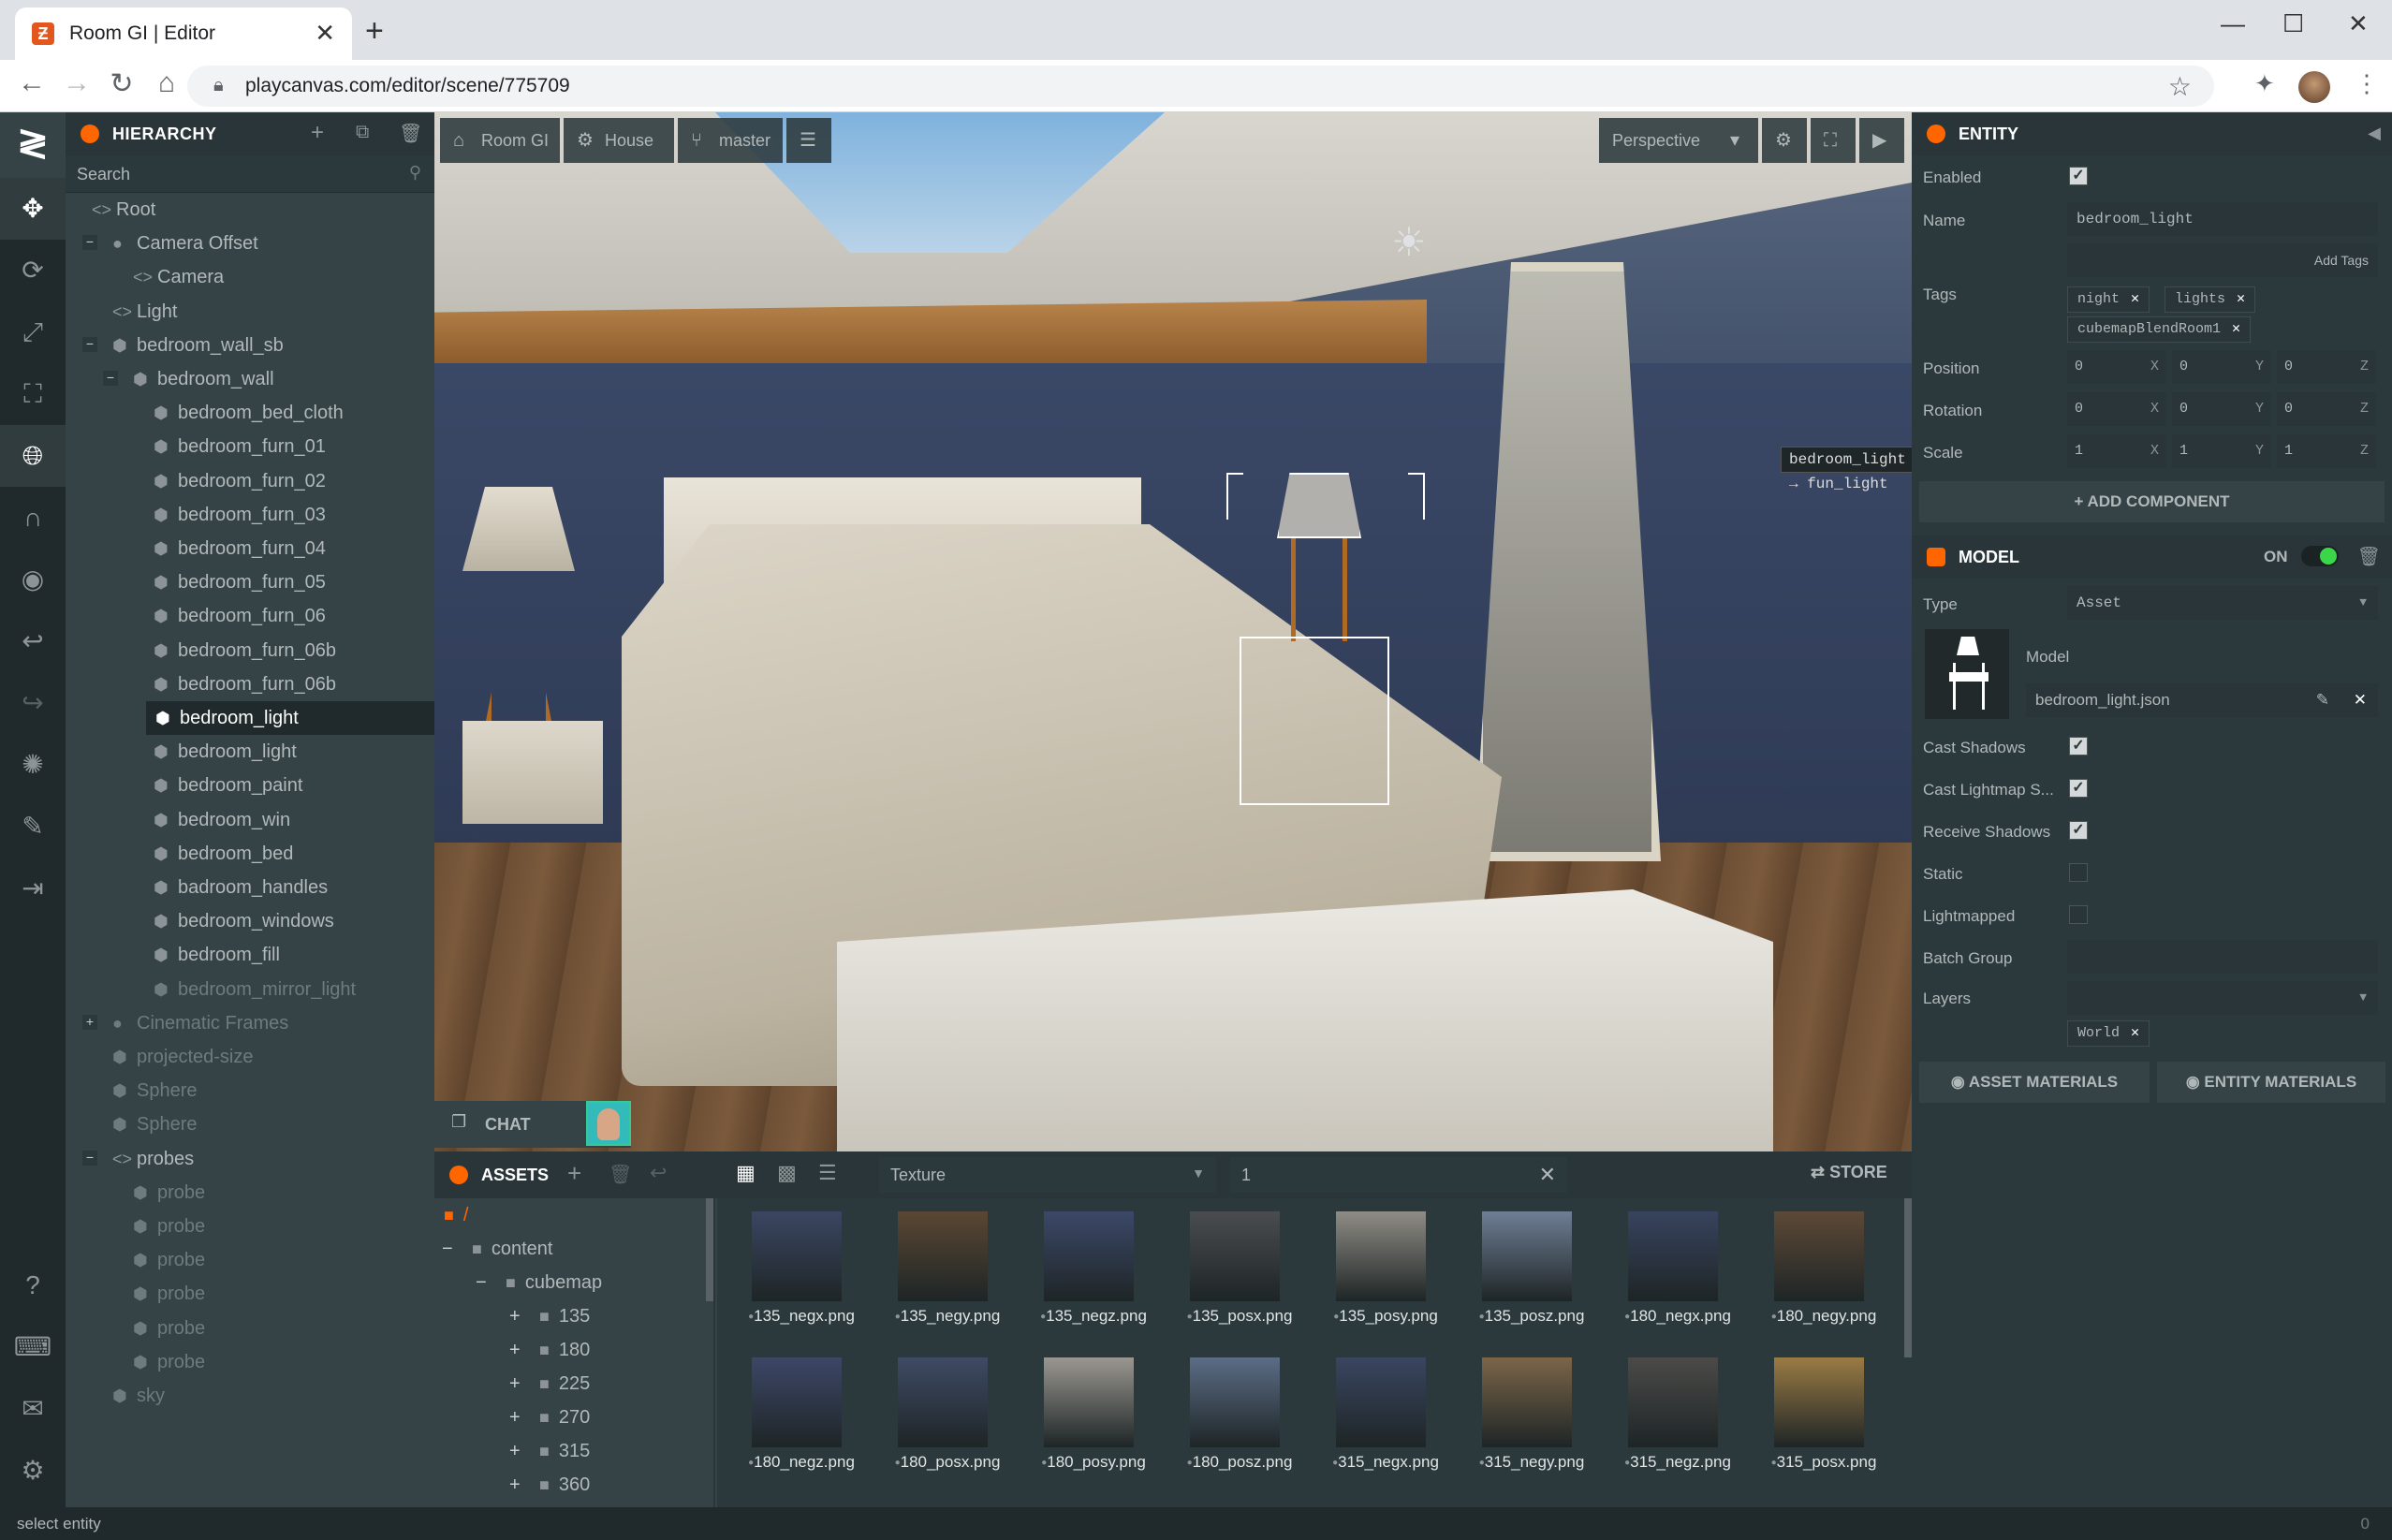 The width and height of the screenshot is (2392, 1540). What do you see at coordinates (1675, 1270) in the screenshot?
I see `asset-thumbnail: 180_negx.png` at bounding box center [1675, 1270].